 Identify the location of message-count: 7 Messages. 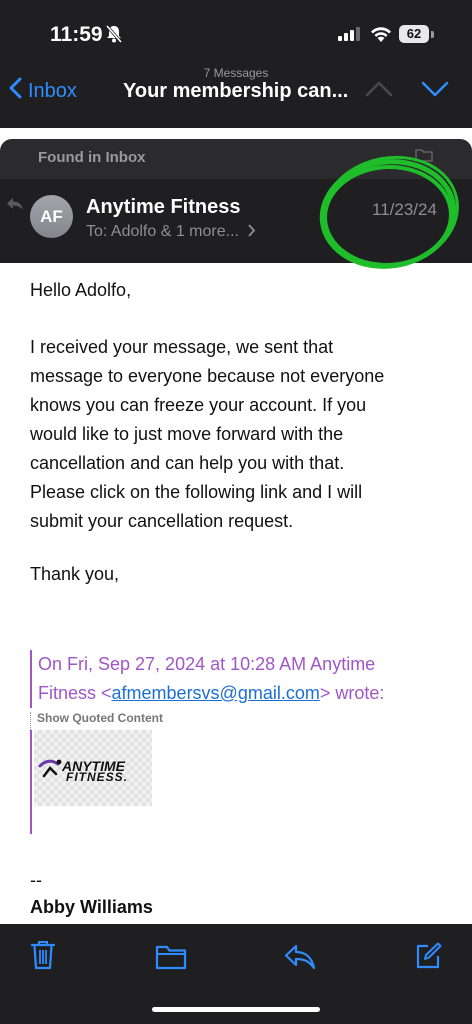
(236, 73).